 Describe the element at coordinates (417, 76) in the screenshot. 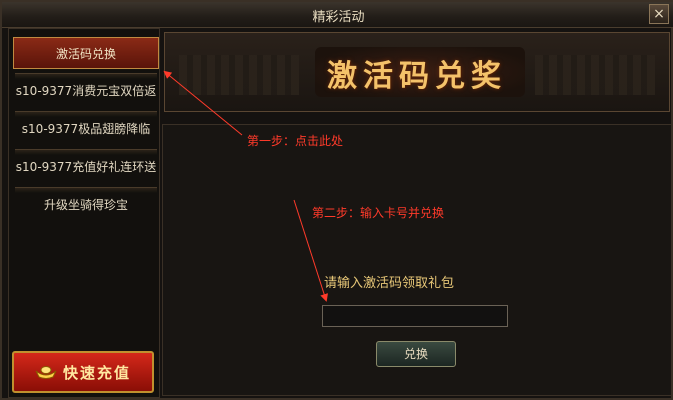

I see `banner-title: 激活码兑奖` at that location.